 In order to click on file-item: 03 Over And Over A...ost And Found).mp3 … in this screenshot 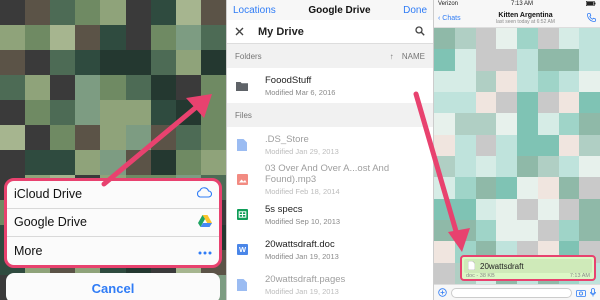, I will do `click(330, 179)`.